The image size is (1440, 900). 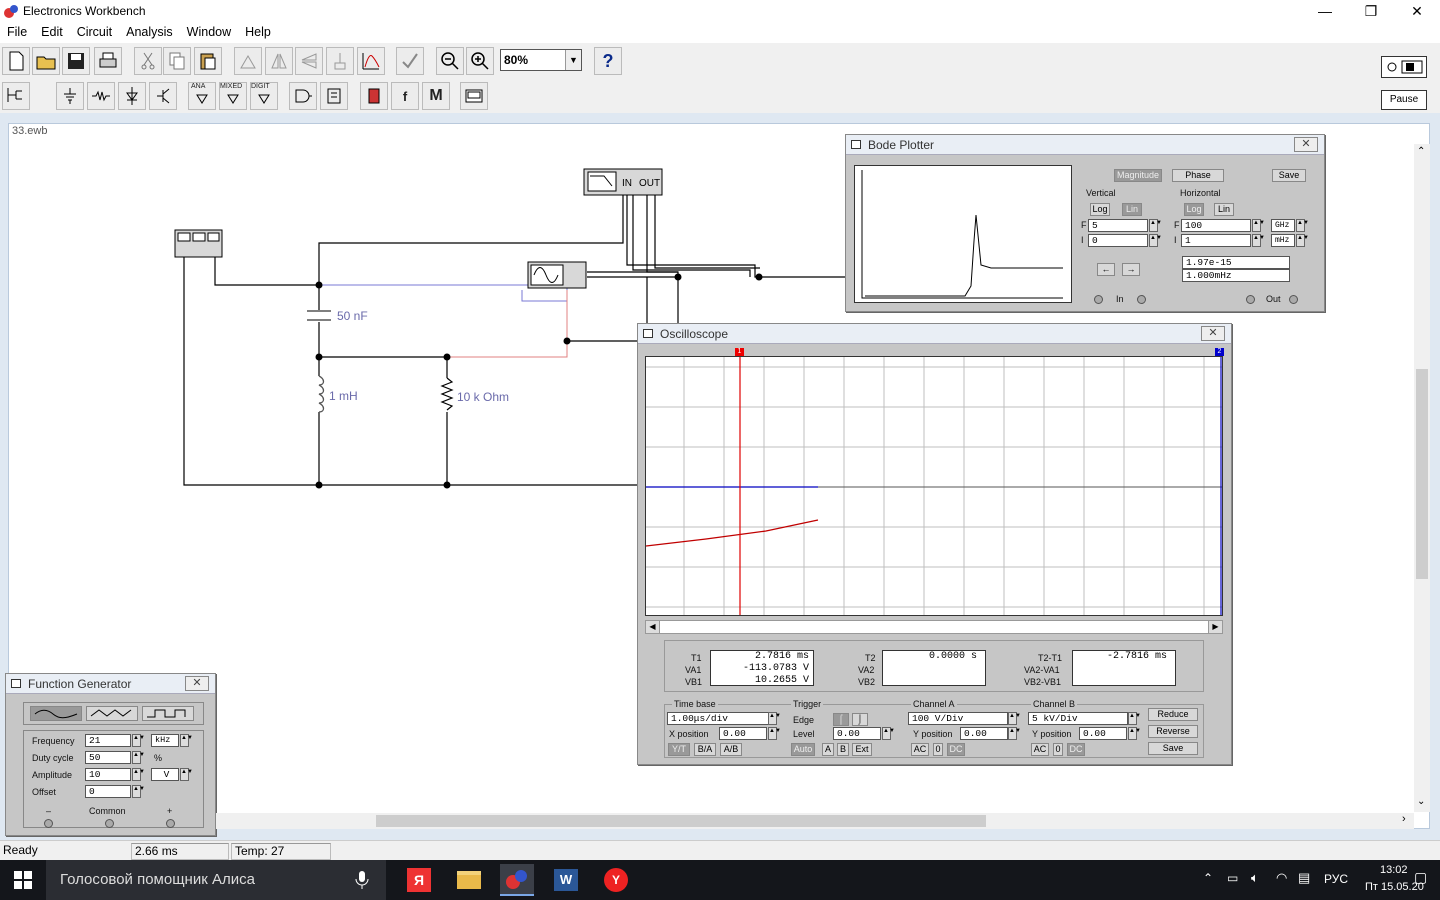 What do you see at coordinates (719, 718) in the screenshot?
I see `timebase-input: 1.00μs/div` at bounding box center [719, 718].